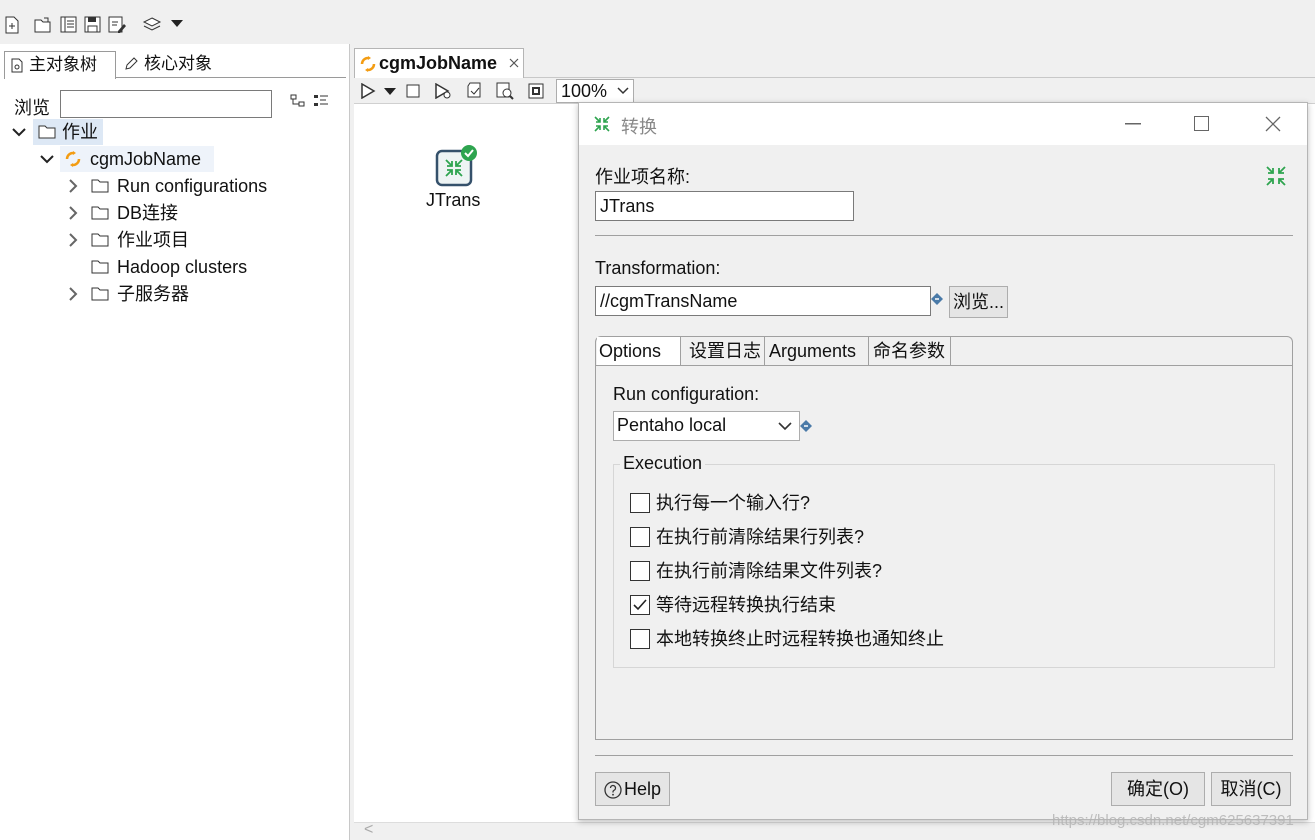 The image size is (1315, 840). I want to click on close-tab-icon, so click(514, 63).